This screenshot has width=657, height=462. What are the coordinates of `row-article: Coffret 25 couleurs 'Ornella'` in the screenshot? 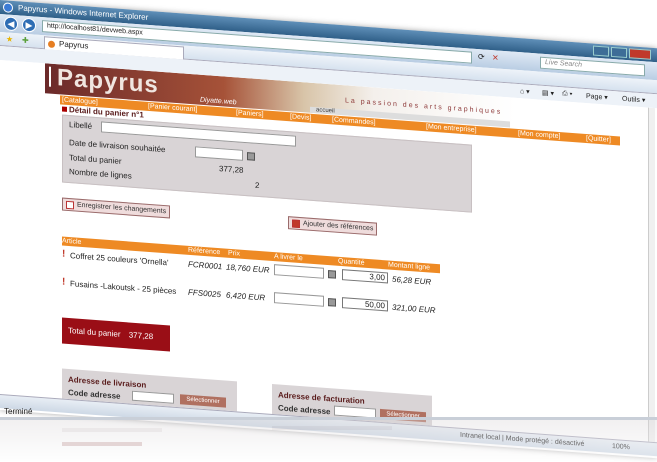 It's located at (119, 259).